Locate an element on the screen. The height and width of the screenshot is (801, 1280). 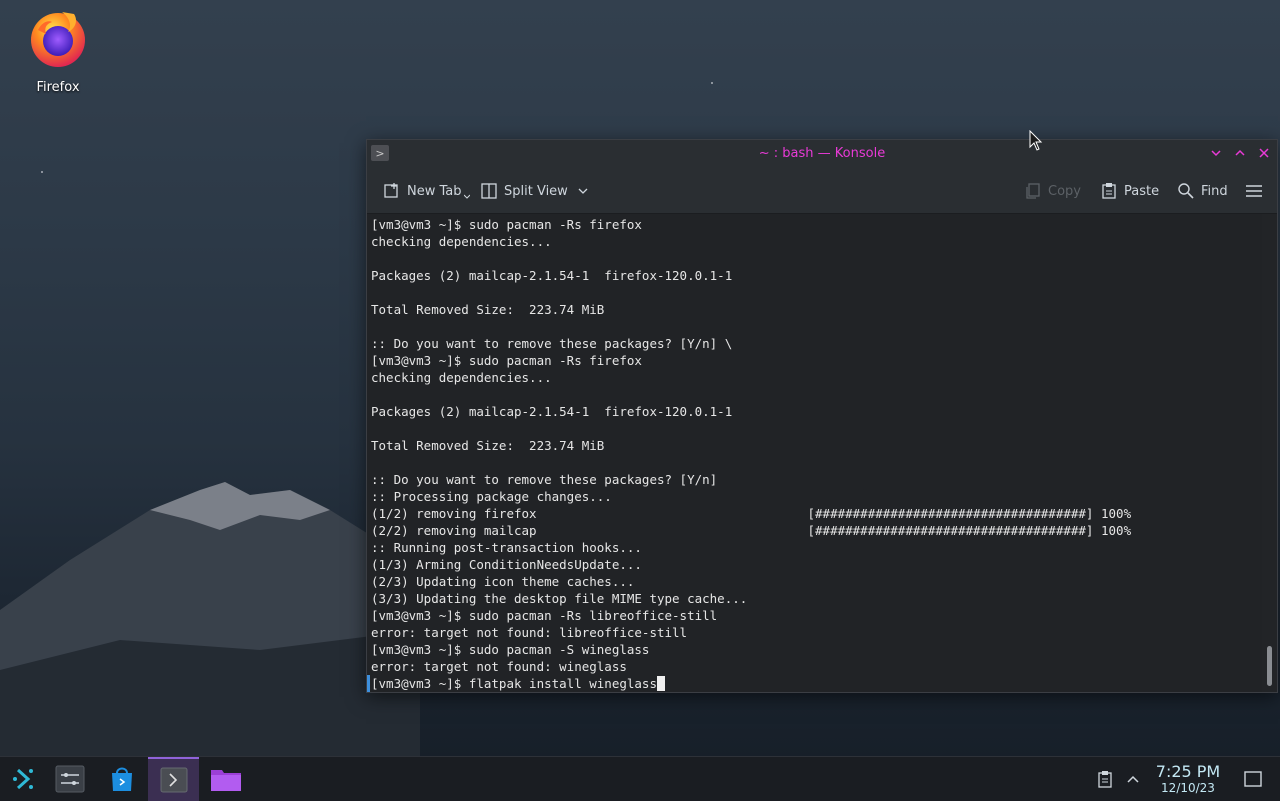
scrollbar-thumb is located at coordinates (1269, 666).